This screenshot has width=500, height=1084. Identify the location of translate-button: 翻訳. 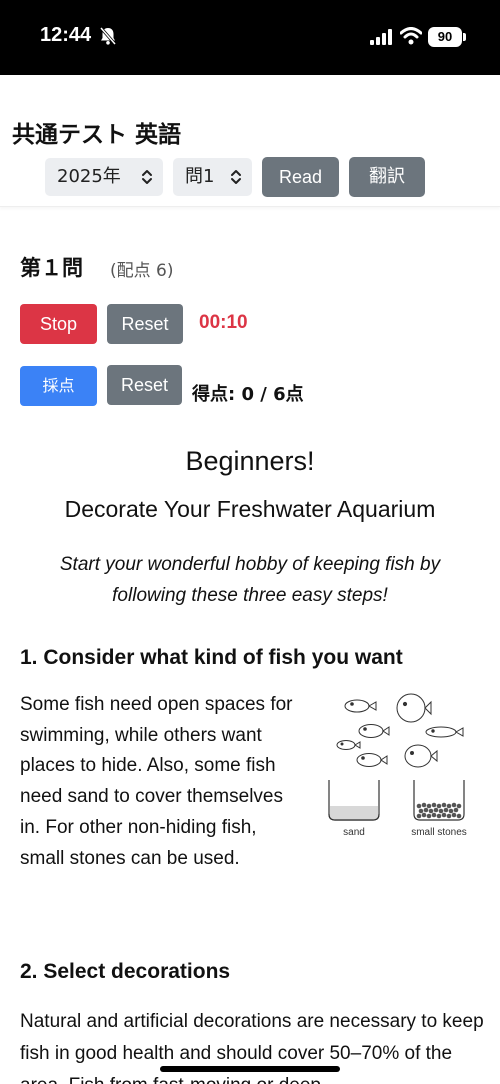
(387, 177).